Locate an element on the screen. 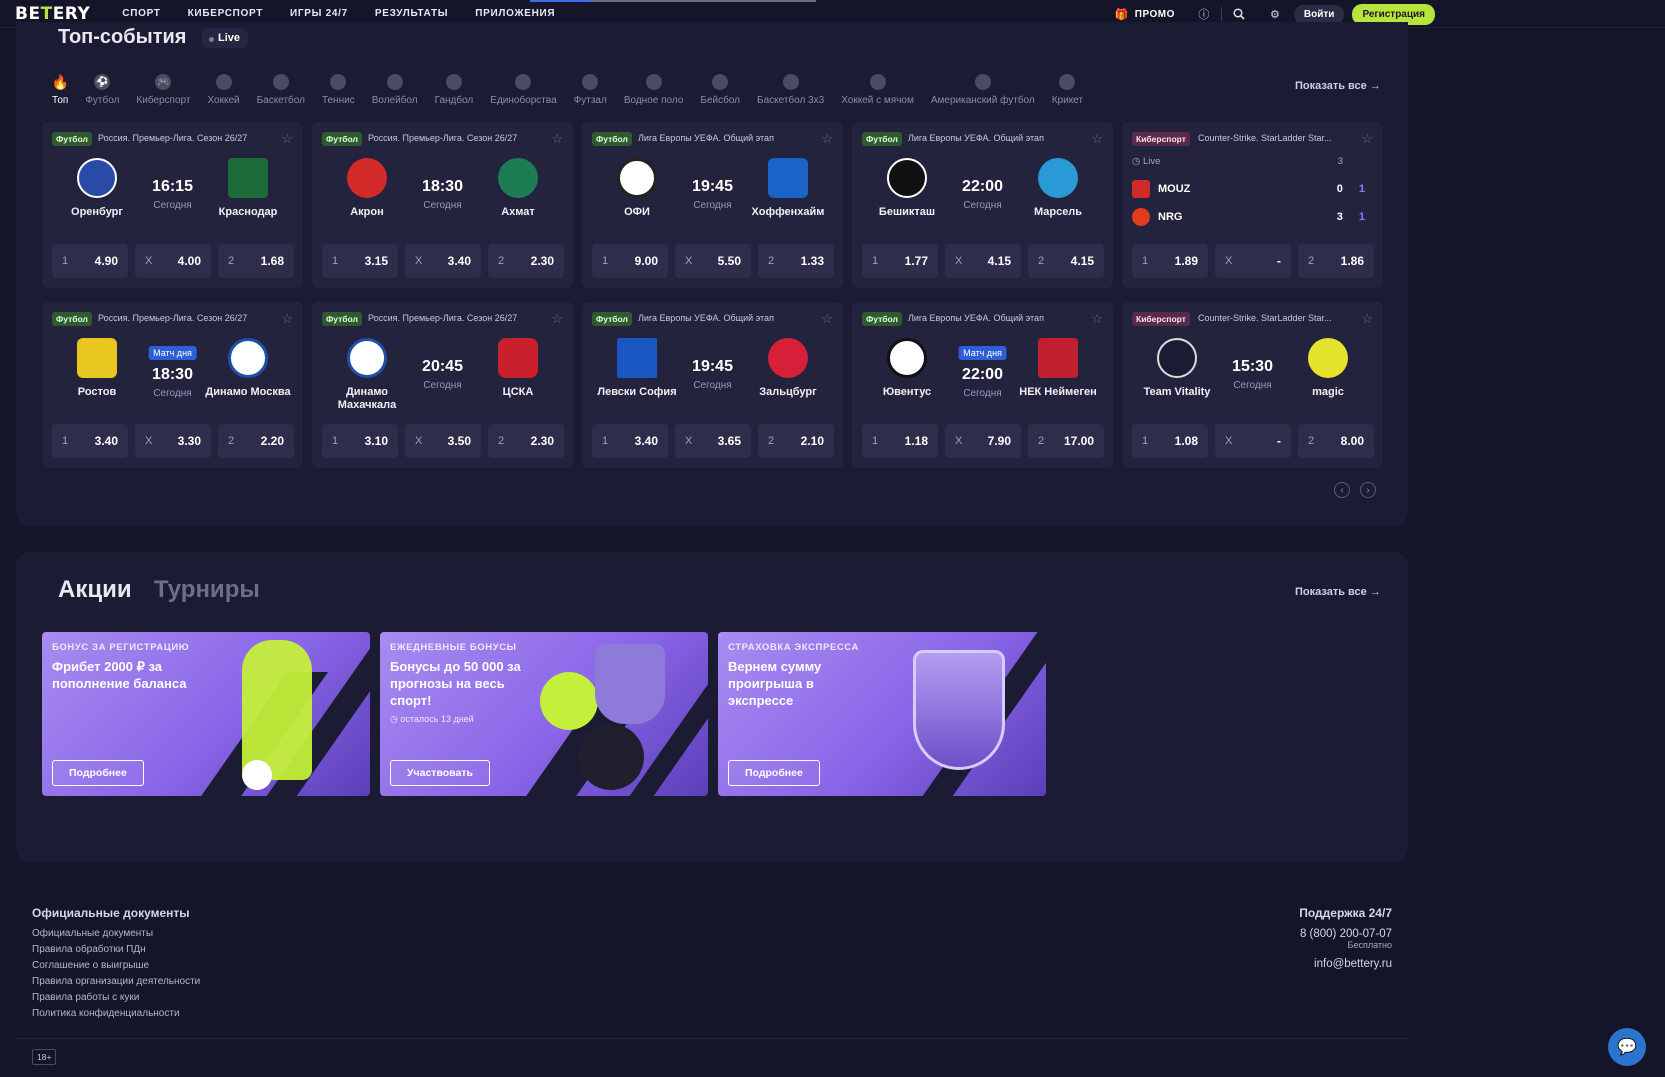 Image resolution: width=1665 pixels, height=1077 pixels. odd-2: 2 8.00 is located at coordinates (1336, 441).